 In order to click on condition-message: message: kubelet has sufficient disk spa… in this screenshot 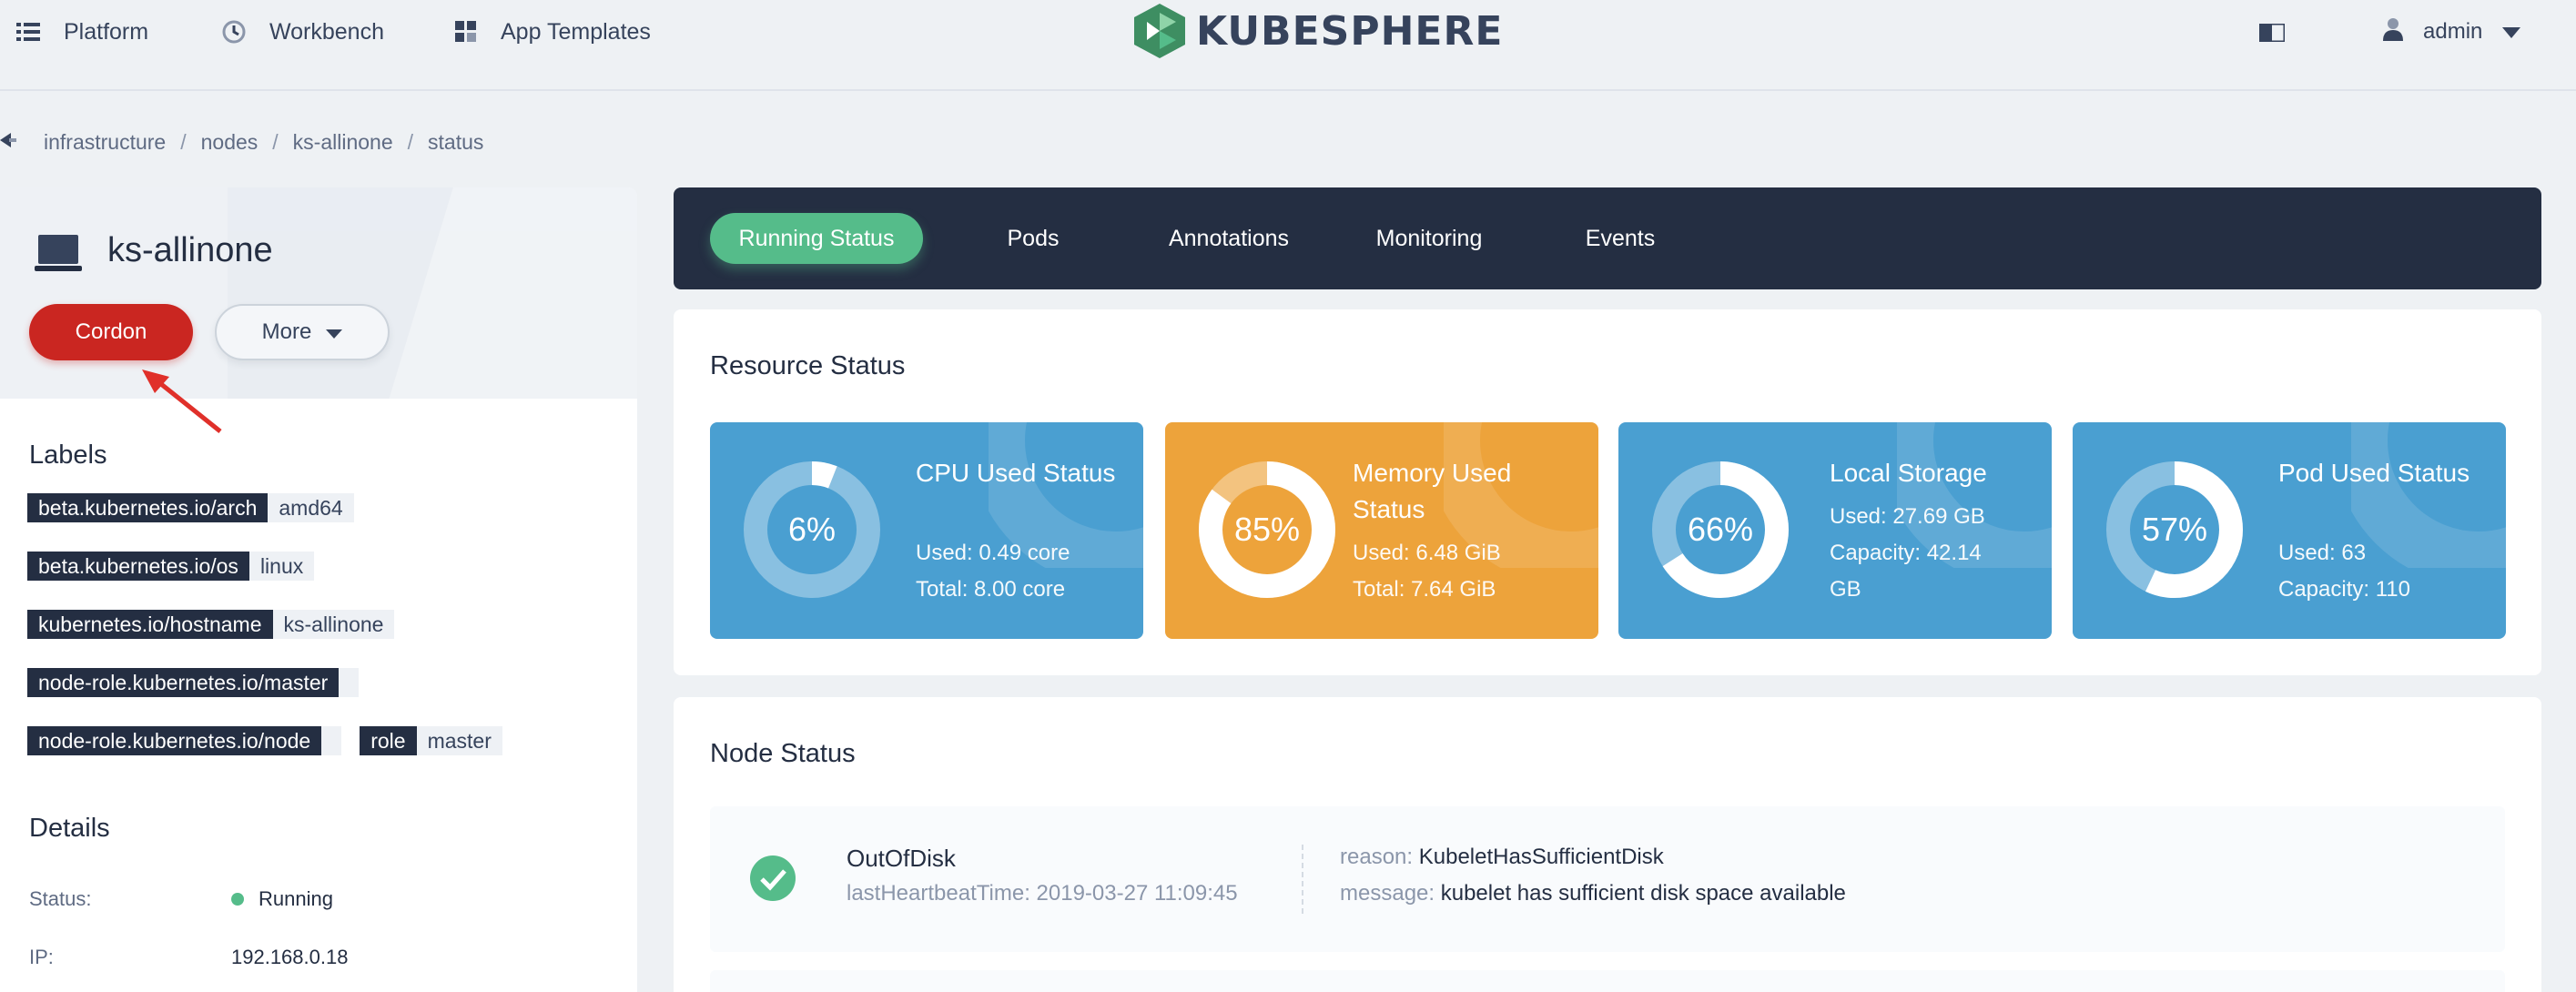, I will do `click(1593, 894)`.